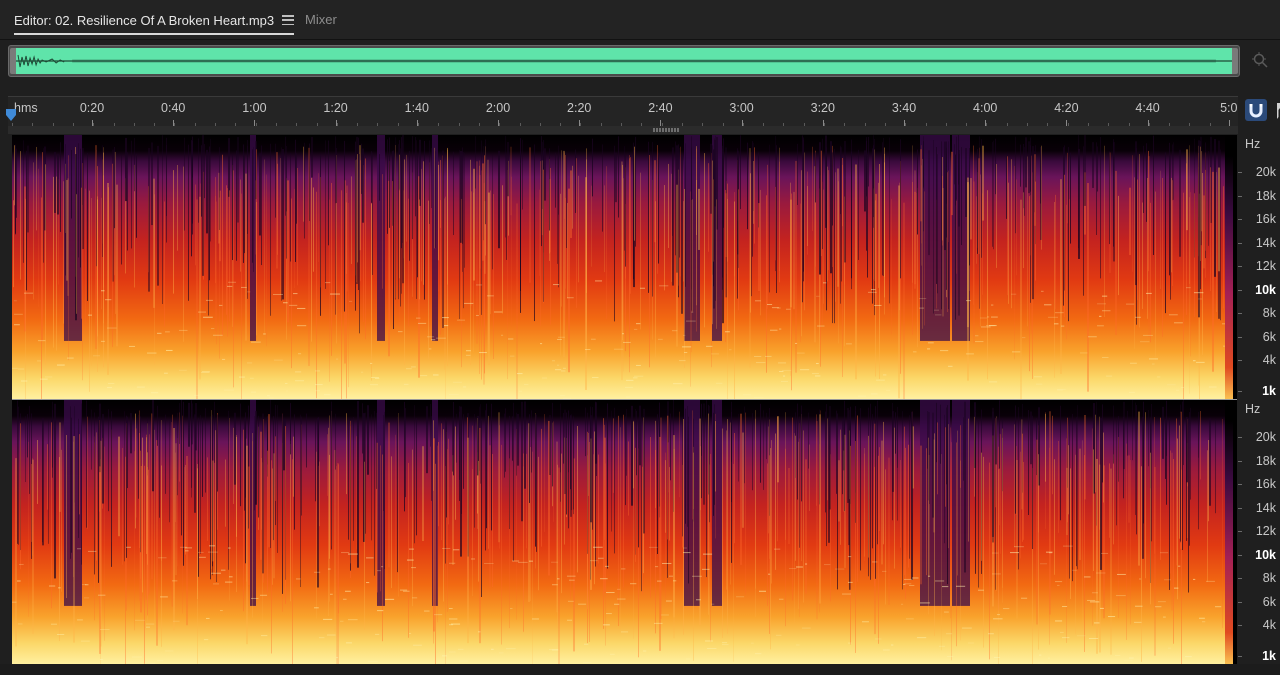 Image resolution: width=1280 pixels, height=675 pixels. I want to click on time-tick-label: 2:40, so click(660, 108).